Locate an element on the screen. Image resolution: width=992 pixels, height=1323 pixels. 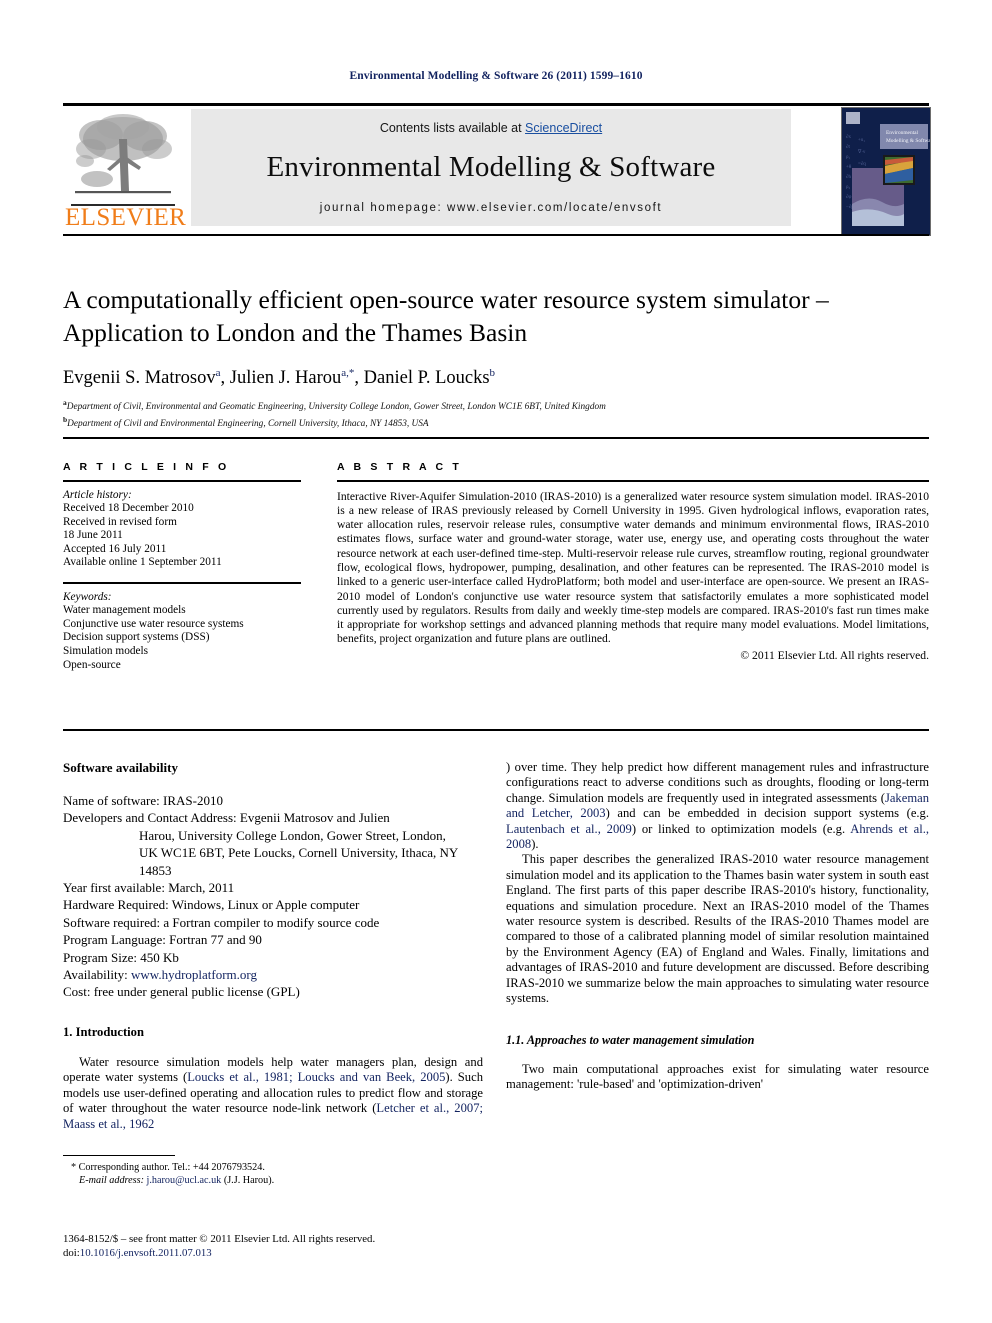
keywords-label: Keywords: is located at coordinates (87, 596).